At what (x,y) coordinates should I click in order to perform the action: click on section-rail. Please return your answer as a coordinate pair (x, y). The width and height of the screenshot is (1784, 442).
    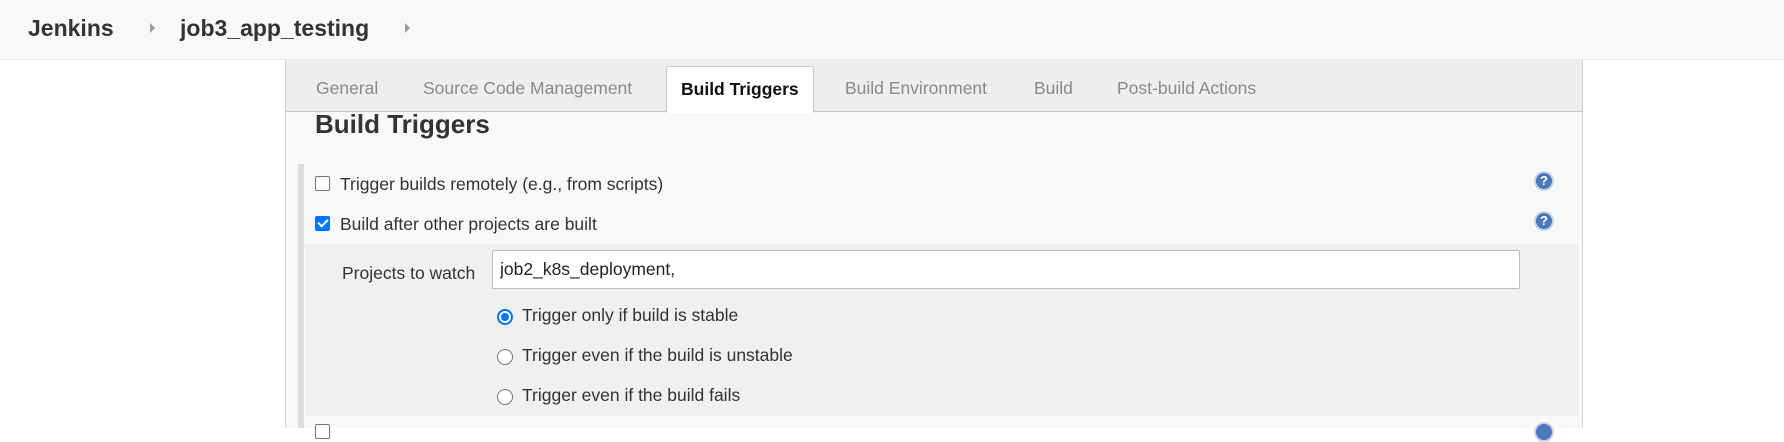
    Looking at the image, I should click on (301, 296).